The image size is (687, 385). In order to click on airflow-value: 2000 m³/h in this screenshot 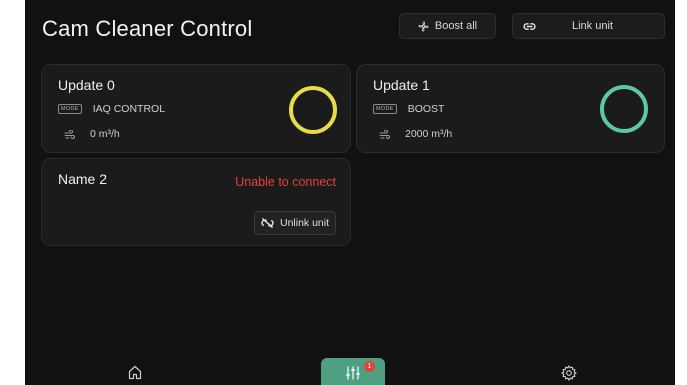, I will do `click(429, 134)`.